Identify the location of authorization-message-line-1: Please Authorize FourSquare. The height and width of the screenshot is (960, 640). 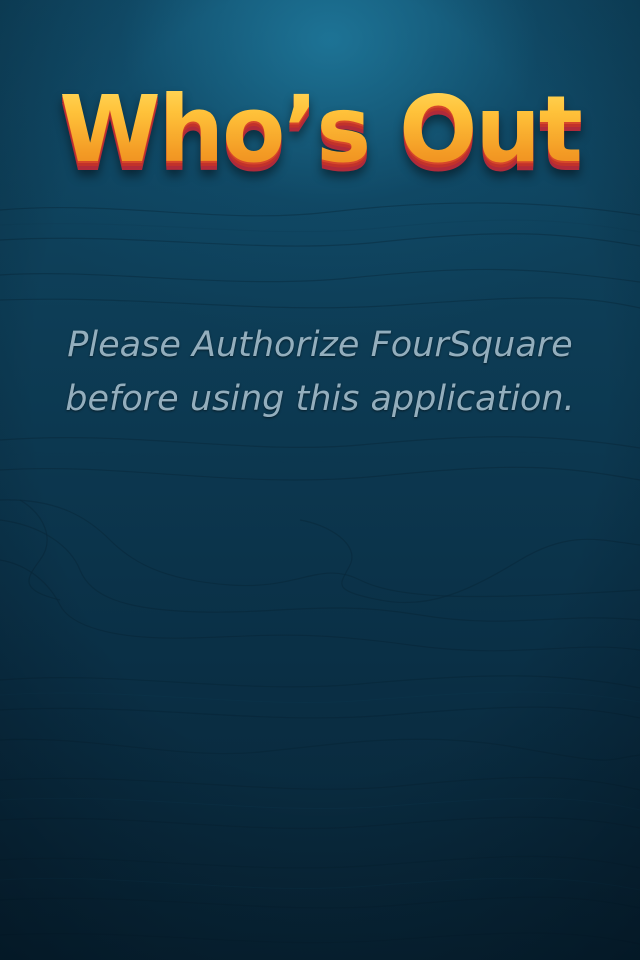
(320, 345).